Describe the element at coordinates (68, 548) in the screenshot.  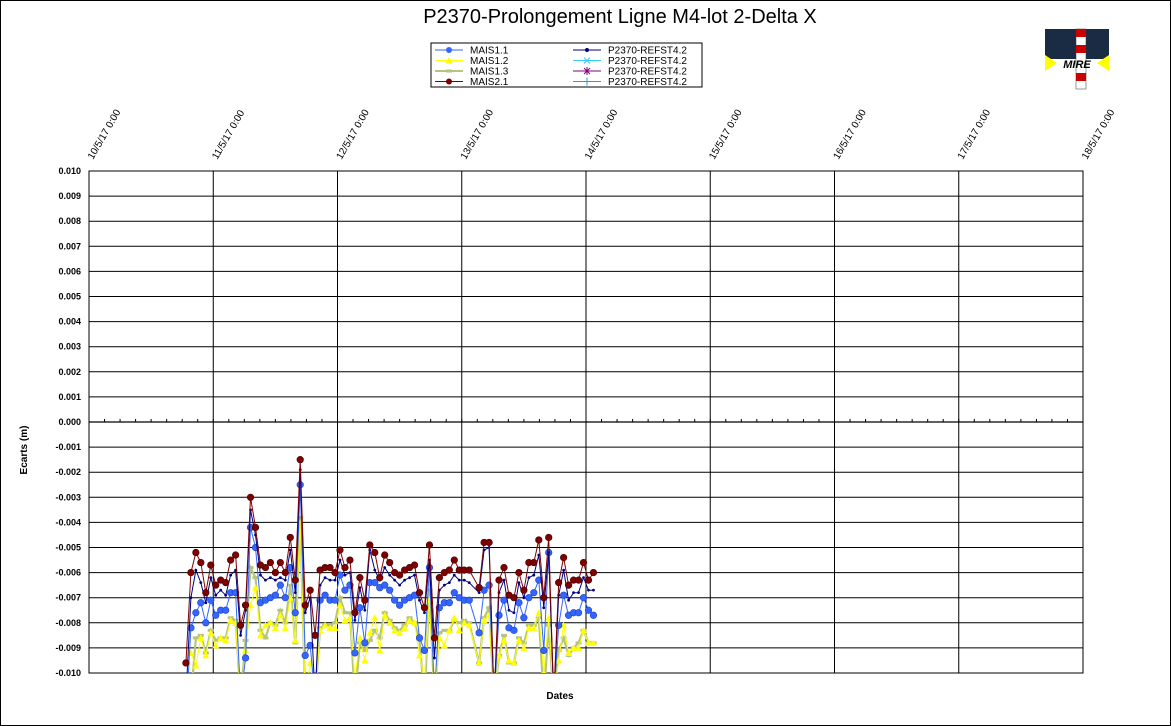
I see `y-tick-label: -0.005` at that location.